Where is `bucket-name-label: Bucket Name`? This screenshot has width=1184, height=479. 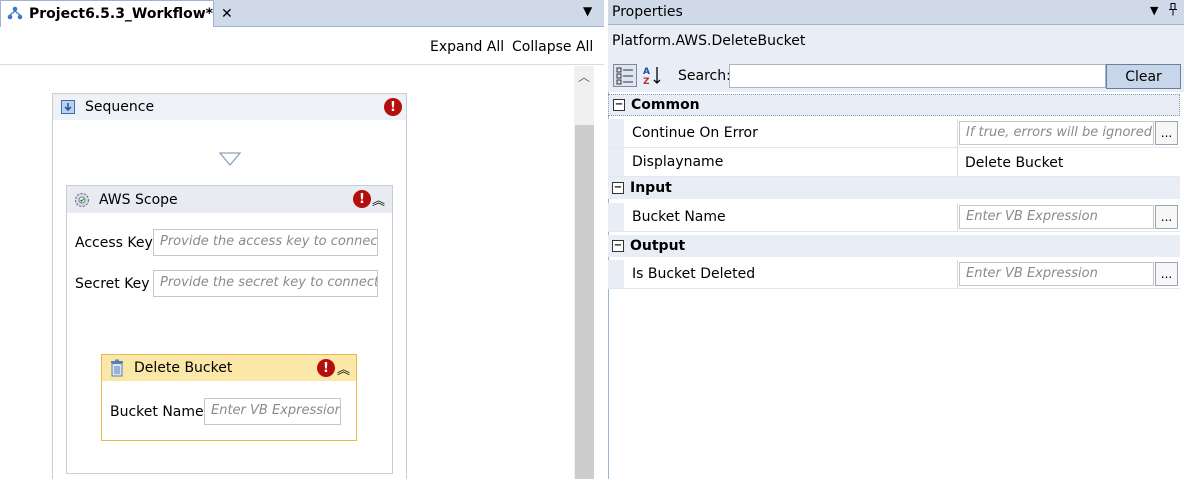
bucket-name-label: Bucket Name is located at coordinates (157, 412).